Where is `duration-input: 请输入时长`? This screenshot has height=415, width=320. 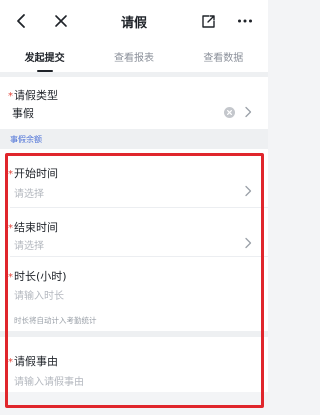
duration-input: 请输入时长 is located at coordinates (39, 294).